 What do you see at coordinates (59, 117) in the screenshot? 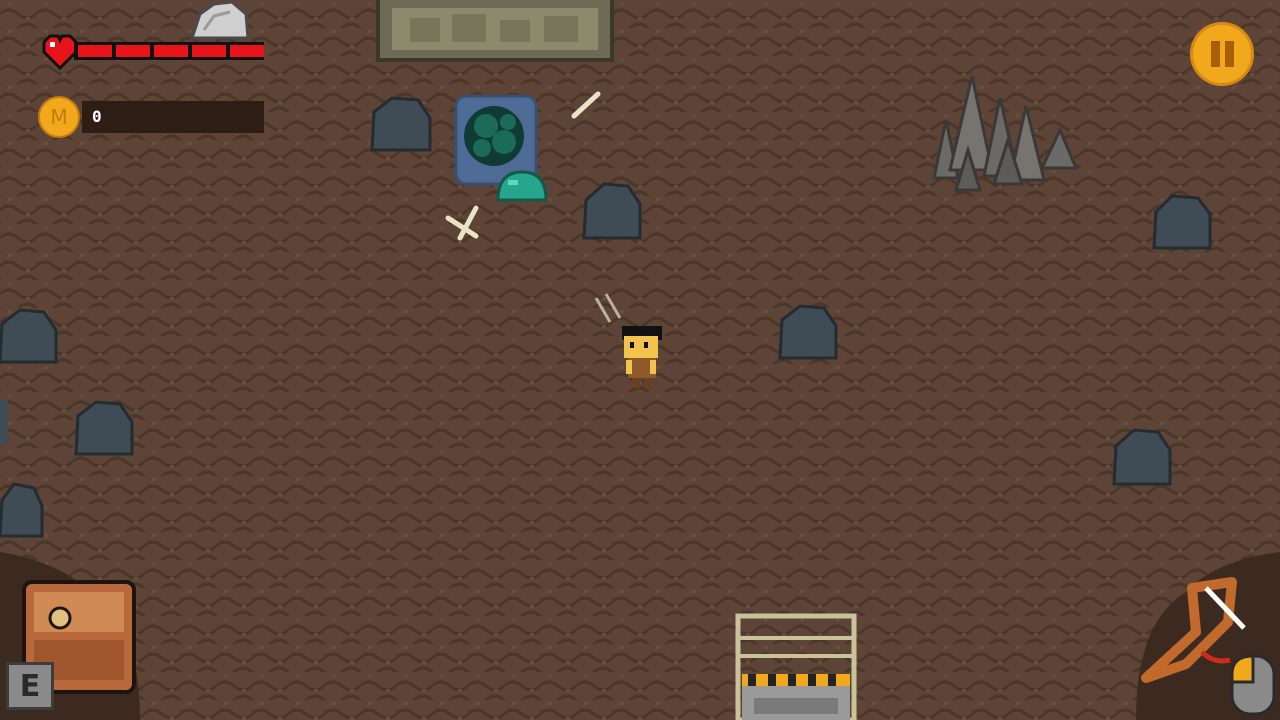
I see `coin-icon: M` at bounding box center [59, 117].